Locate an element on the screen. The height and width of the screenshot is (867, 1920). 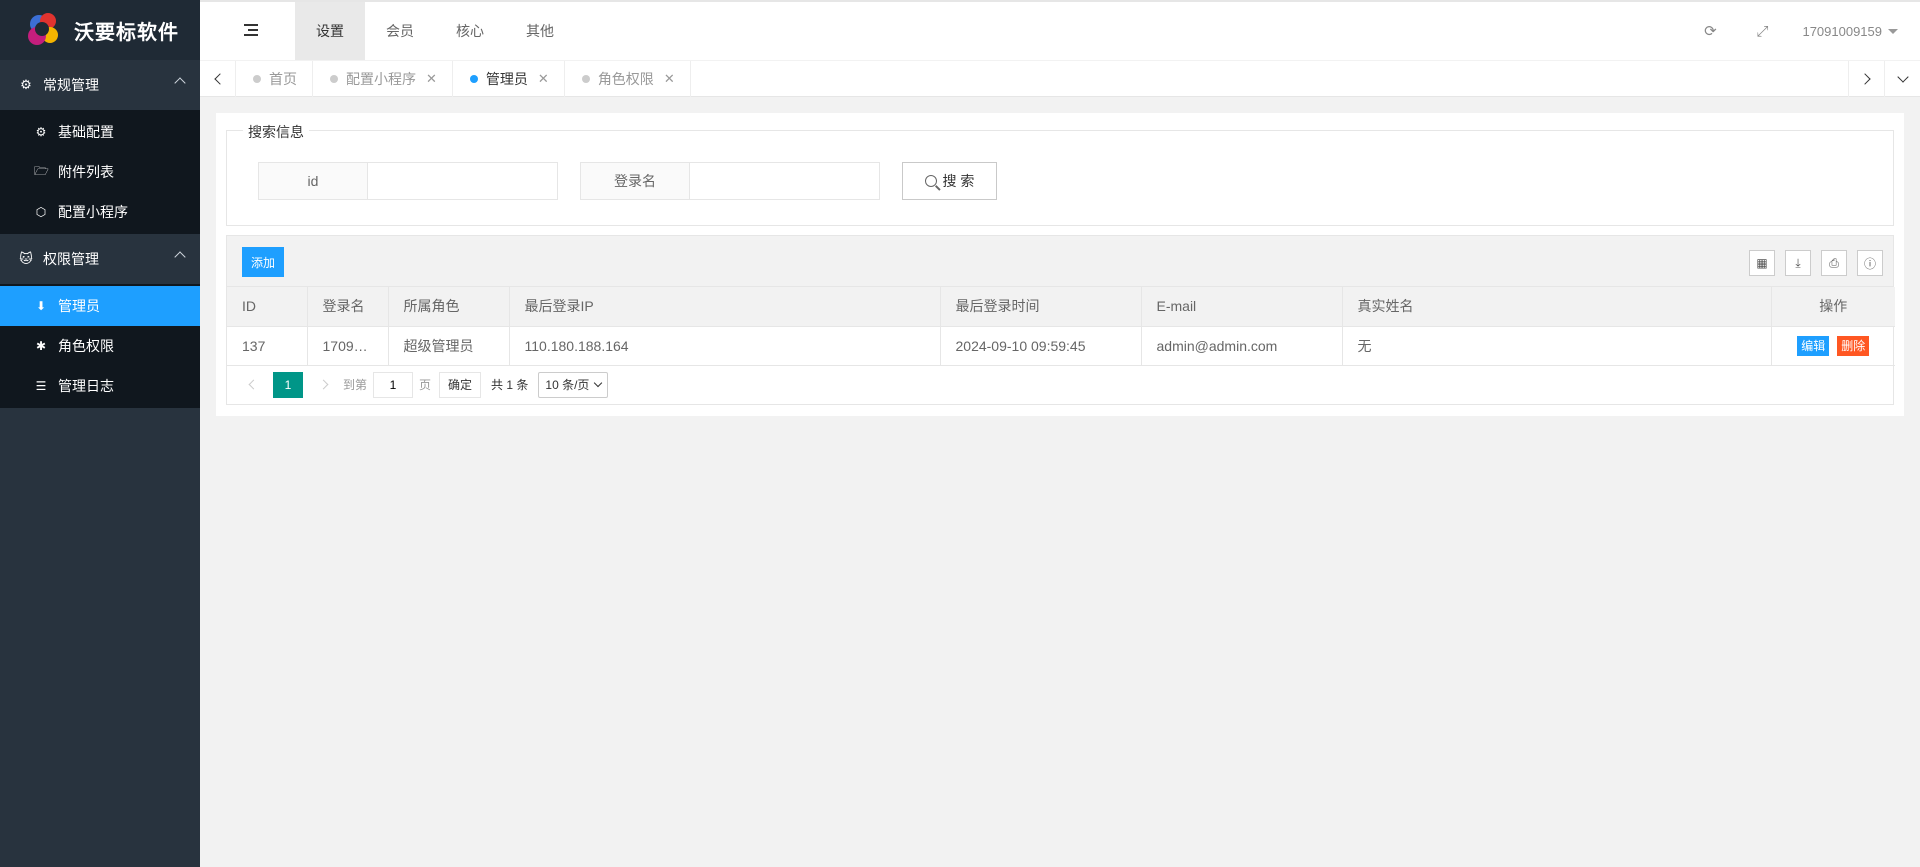
sidebar-item-label: 管理日志 is located at coordinates (86, 386).